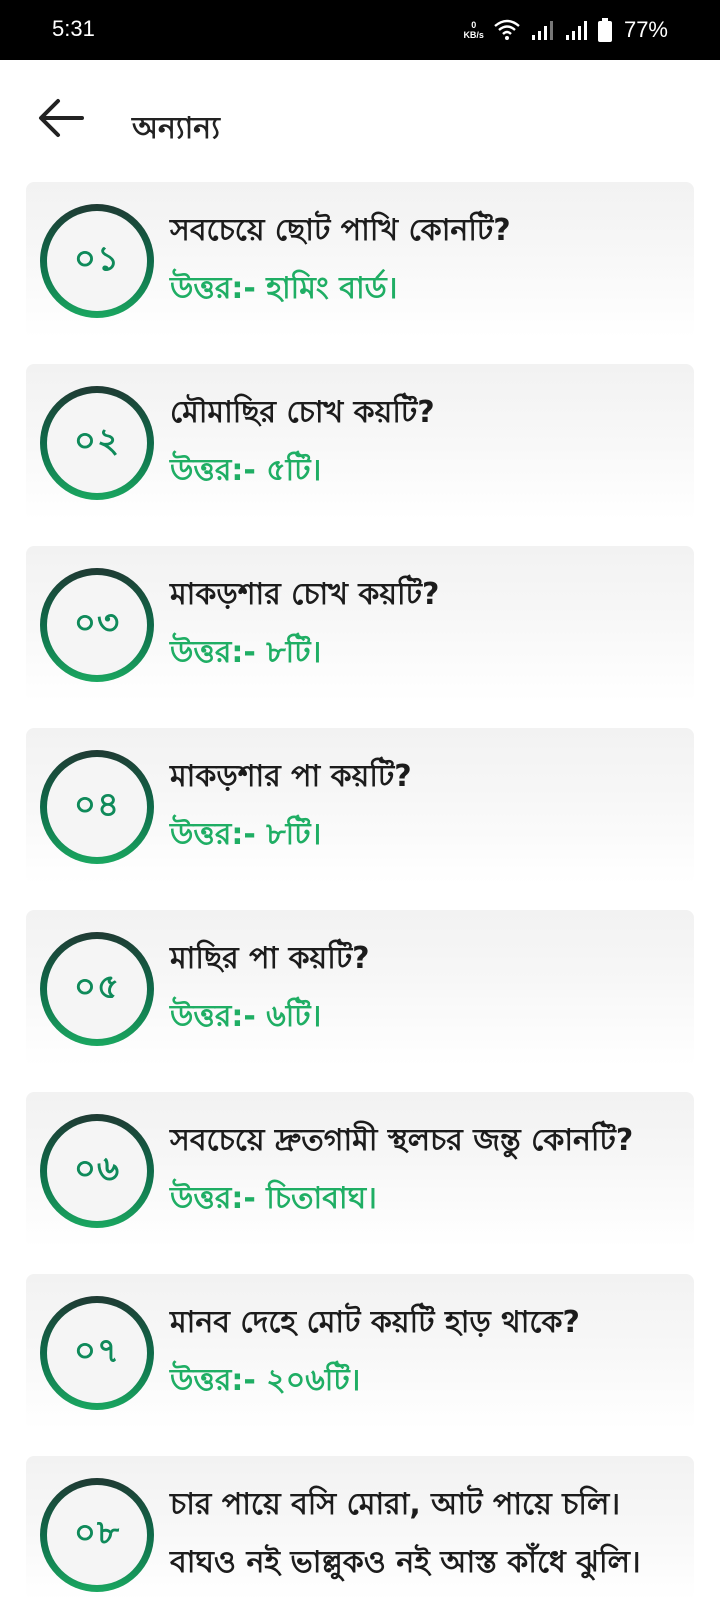 This screenshot has height=1600, width=720. What do you see at coordinates (604, 30) in the screenshot?
I see `battery-icon` at bounding box center [604, 30].